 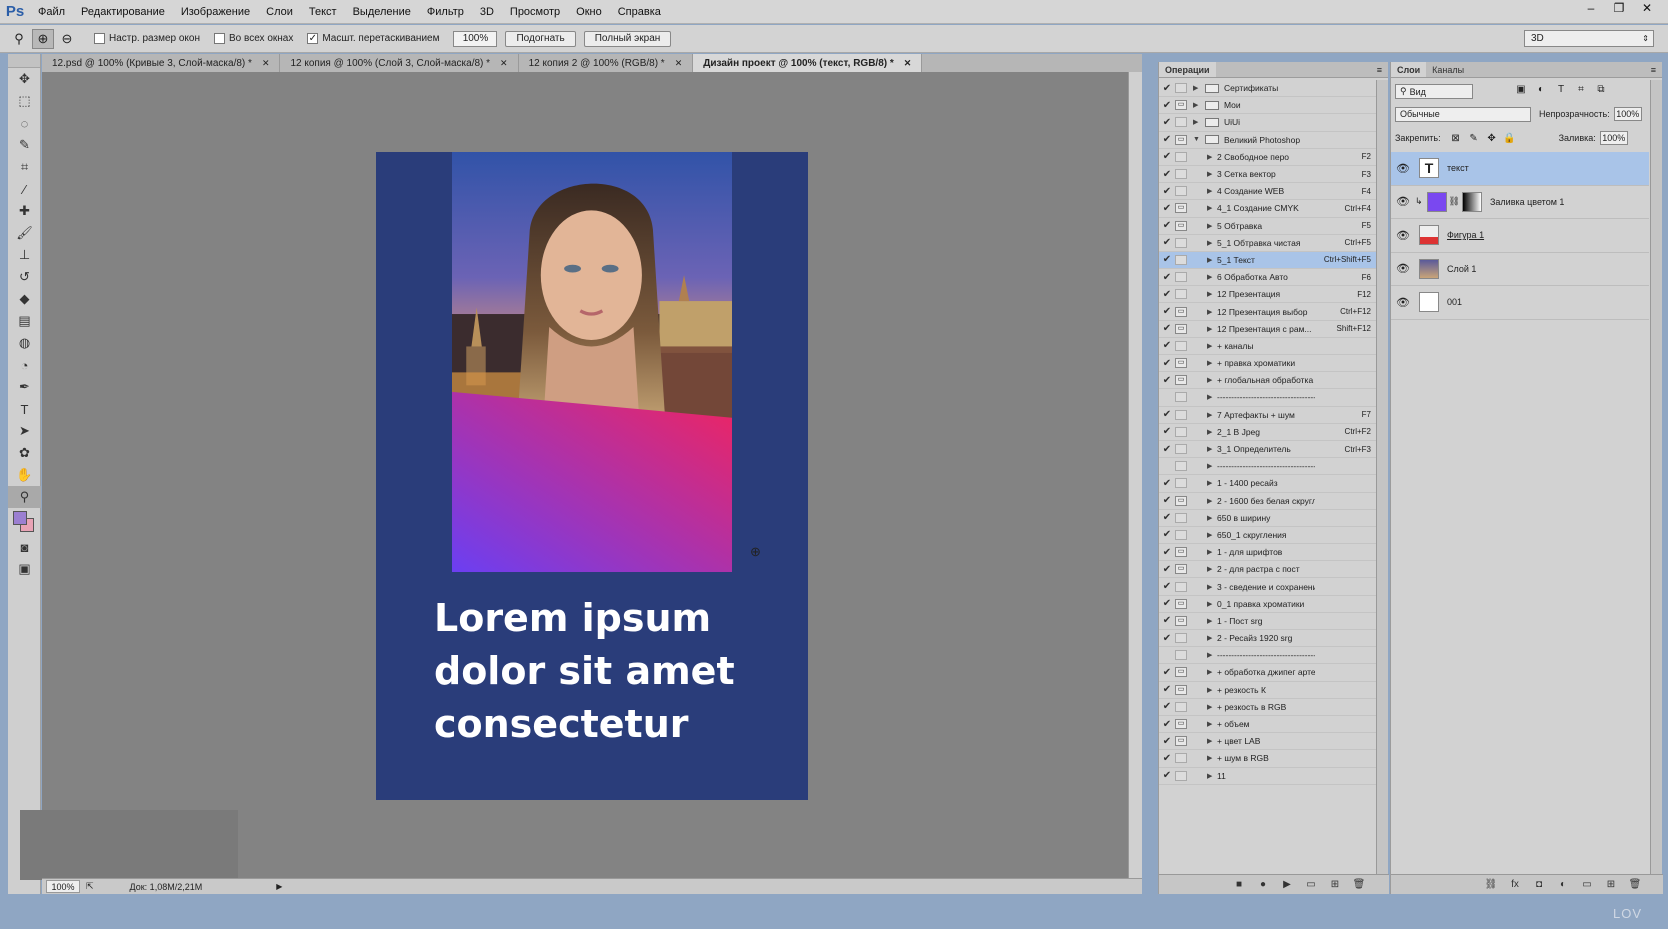 I want to click on tab-layers: Слои, so click(x=1409, y=69).